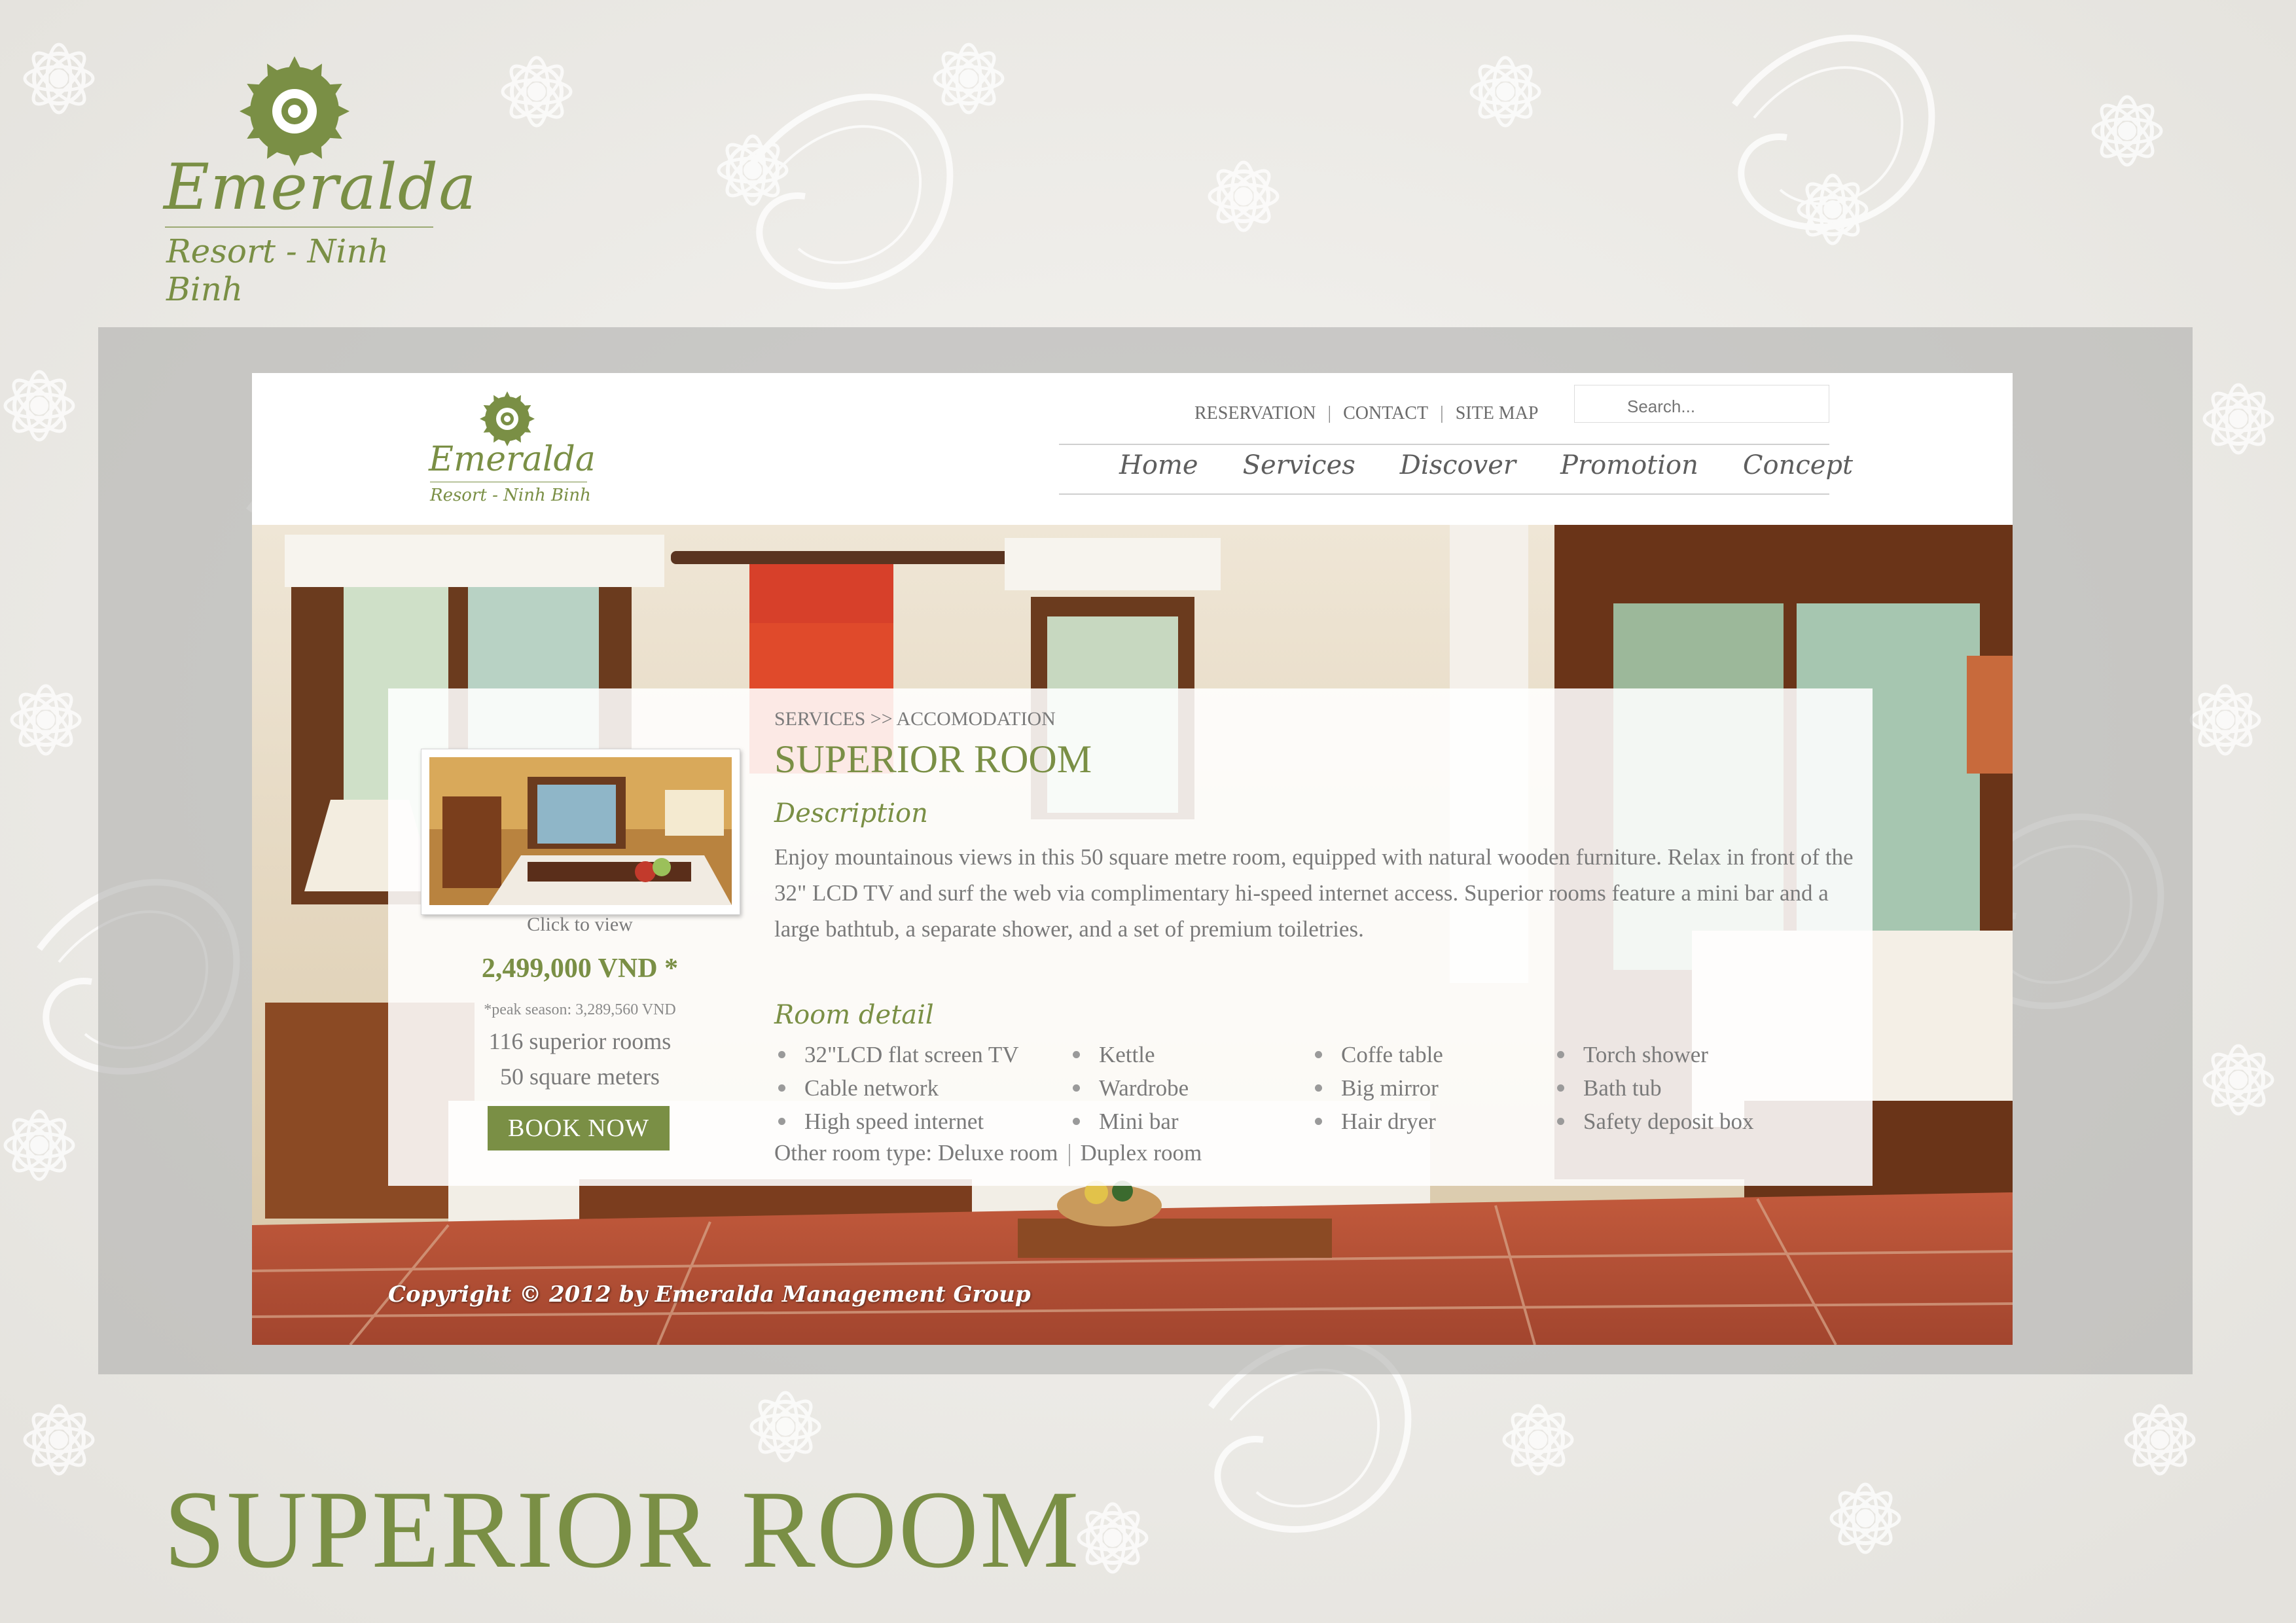  What do you see at coordinates (1141, 1153) in the screenshot?
I see `duplex-room-link: Duplex room` at bounding box center [1141, 1153].